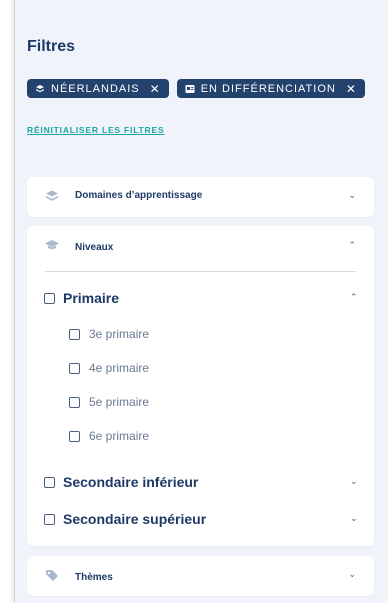 The height and width of the screenshot is (603, 388). I want to click on level-secondaire-superieur: Secondaire supérieur, so click(125, 519).